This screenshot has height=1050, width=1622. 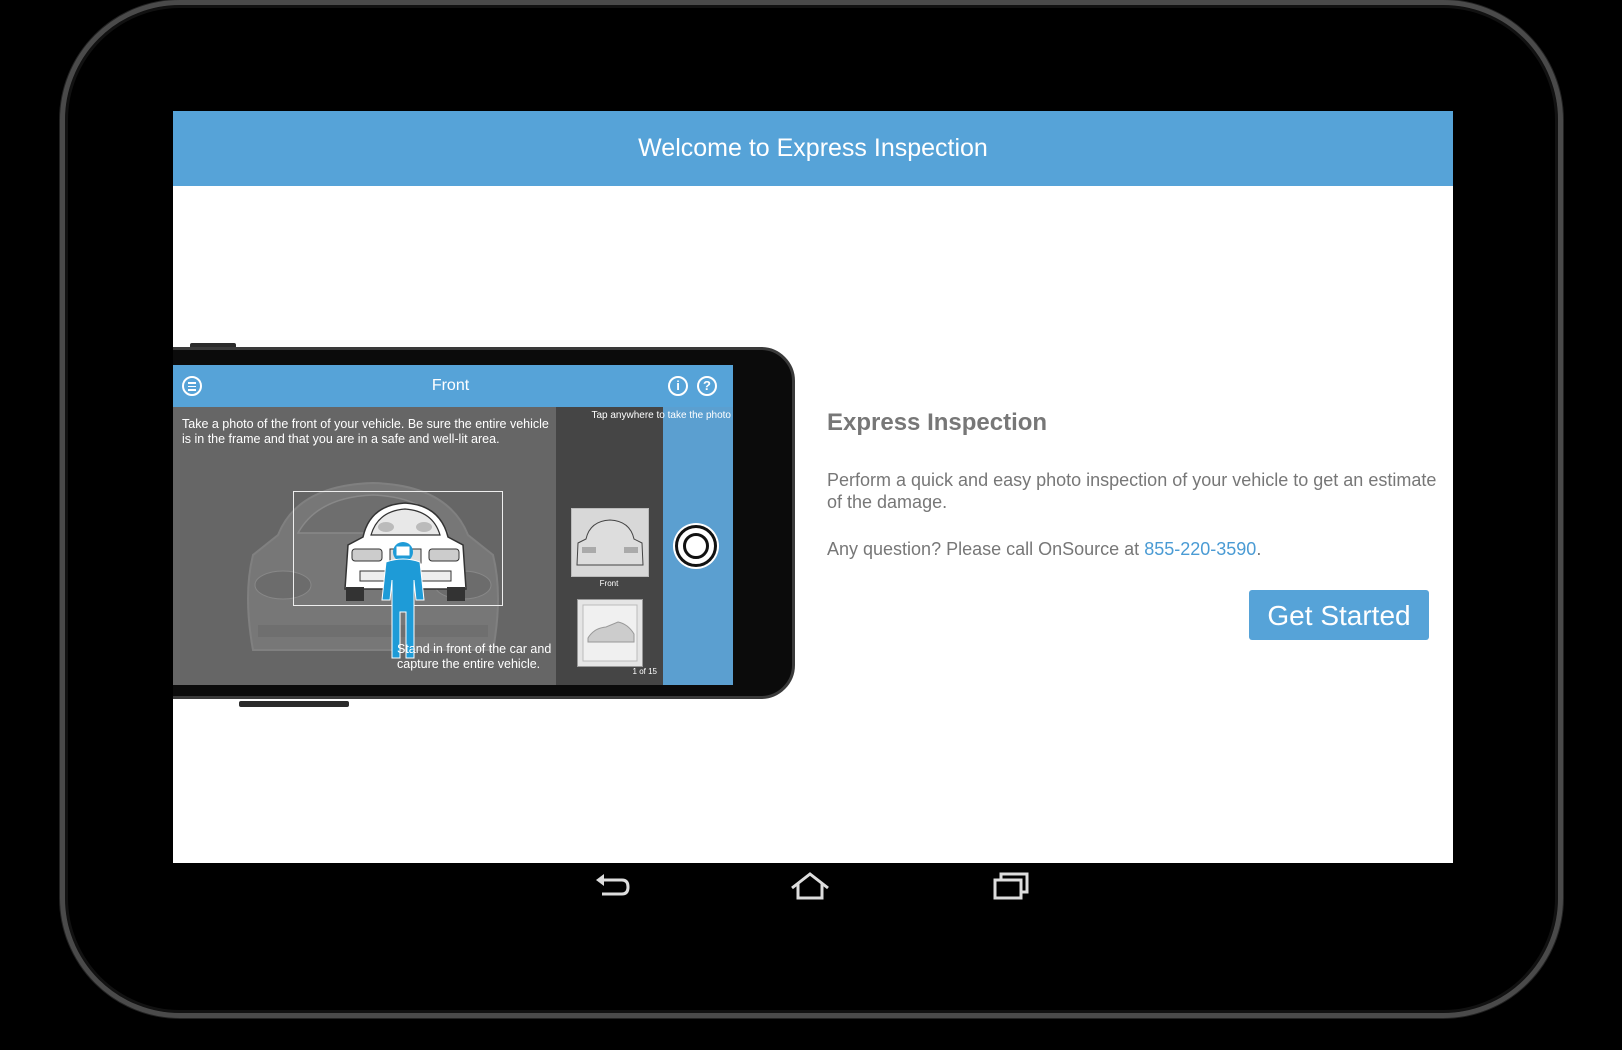 I want to click on shutter-button-icon, so click(x=696, y=546).